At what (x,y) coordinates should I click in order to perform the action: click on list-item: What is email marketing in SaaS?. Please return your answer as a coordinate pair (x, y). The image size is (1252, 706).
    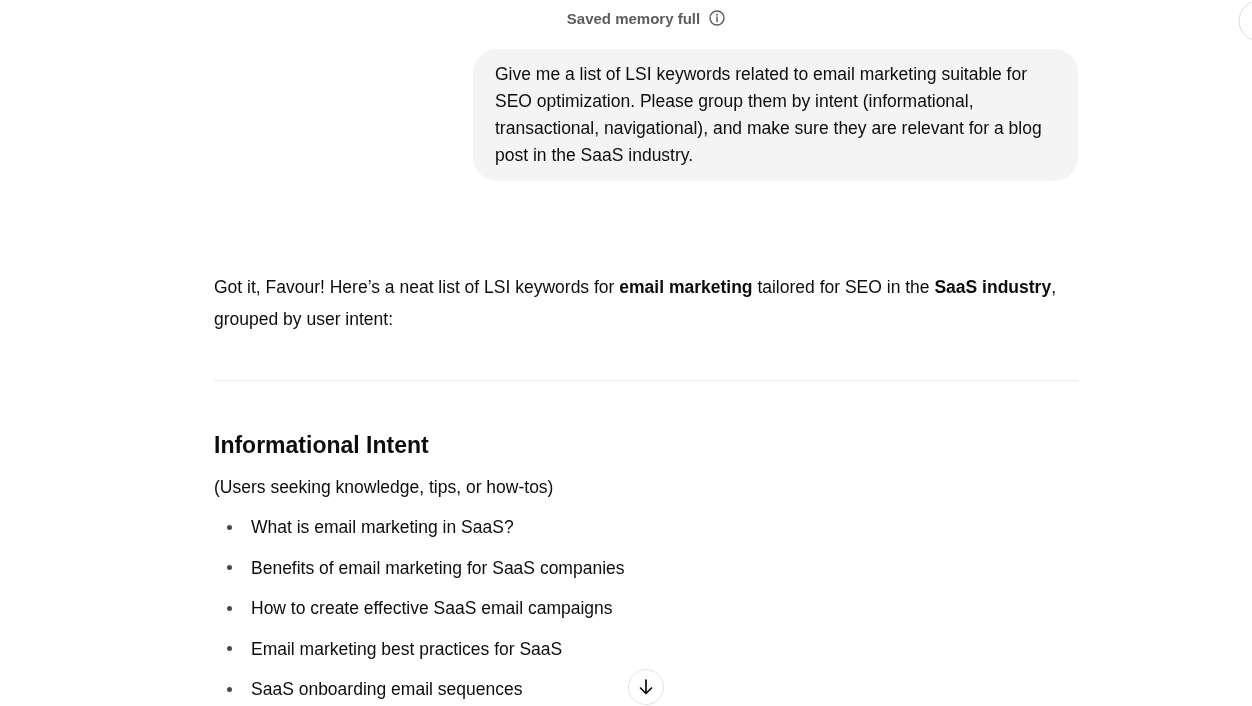
    Looking at the image, I should click on (382, 527).